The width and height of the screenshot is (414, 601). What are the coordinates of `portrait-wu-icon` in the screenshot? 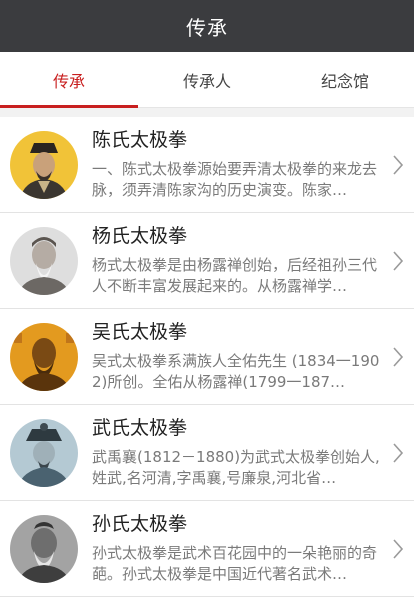 It's located at (44, 356).